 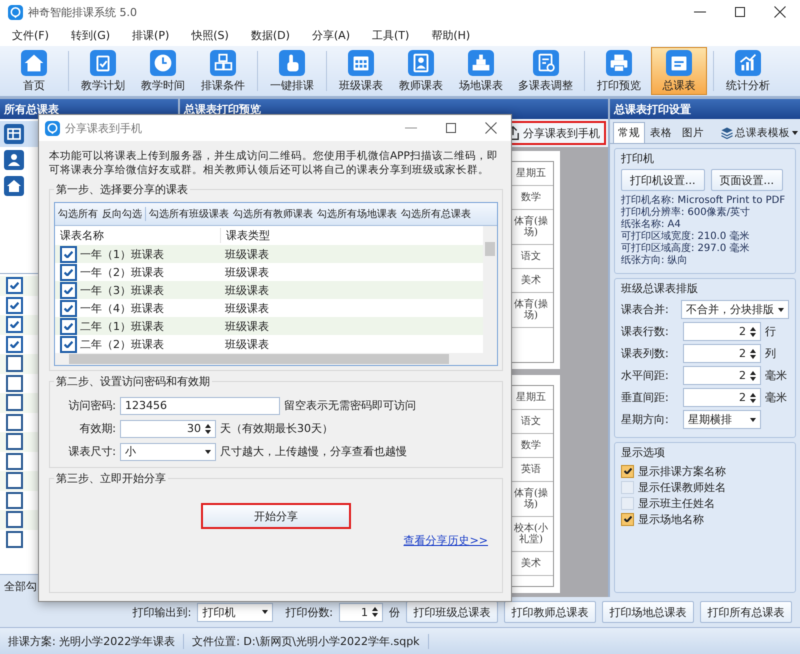 What do you see at coordinates (274, 163) in the screenshot?
I see `description-text: 本功能可以将课表上传到服务器，并生成访问二维码。您使用手机微信APP扫描该二维码，即可将课表分享给微信好友或群。相关教师认领后还可以将自己的课表分享到班级或家长群。` at bounding box center [274, 163].